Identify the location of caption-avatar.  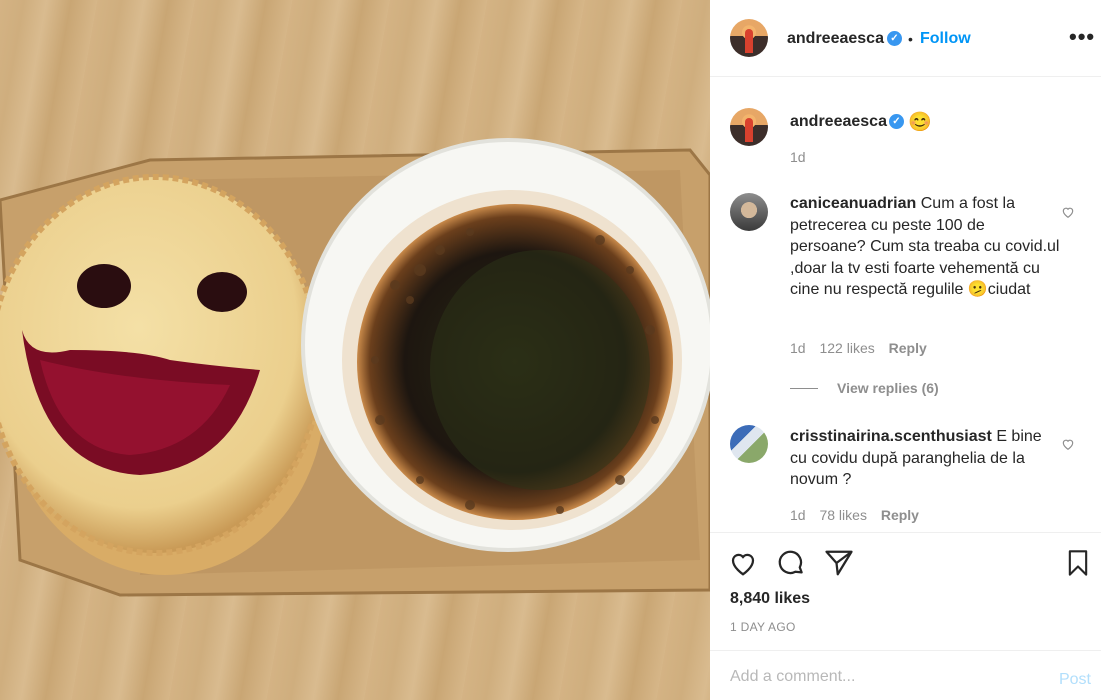
(749, 127).